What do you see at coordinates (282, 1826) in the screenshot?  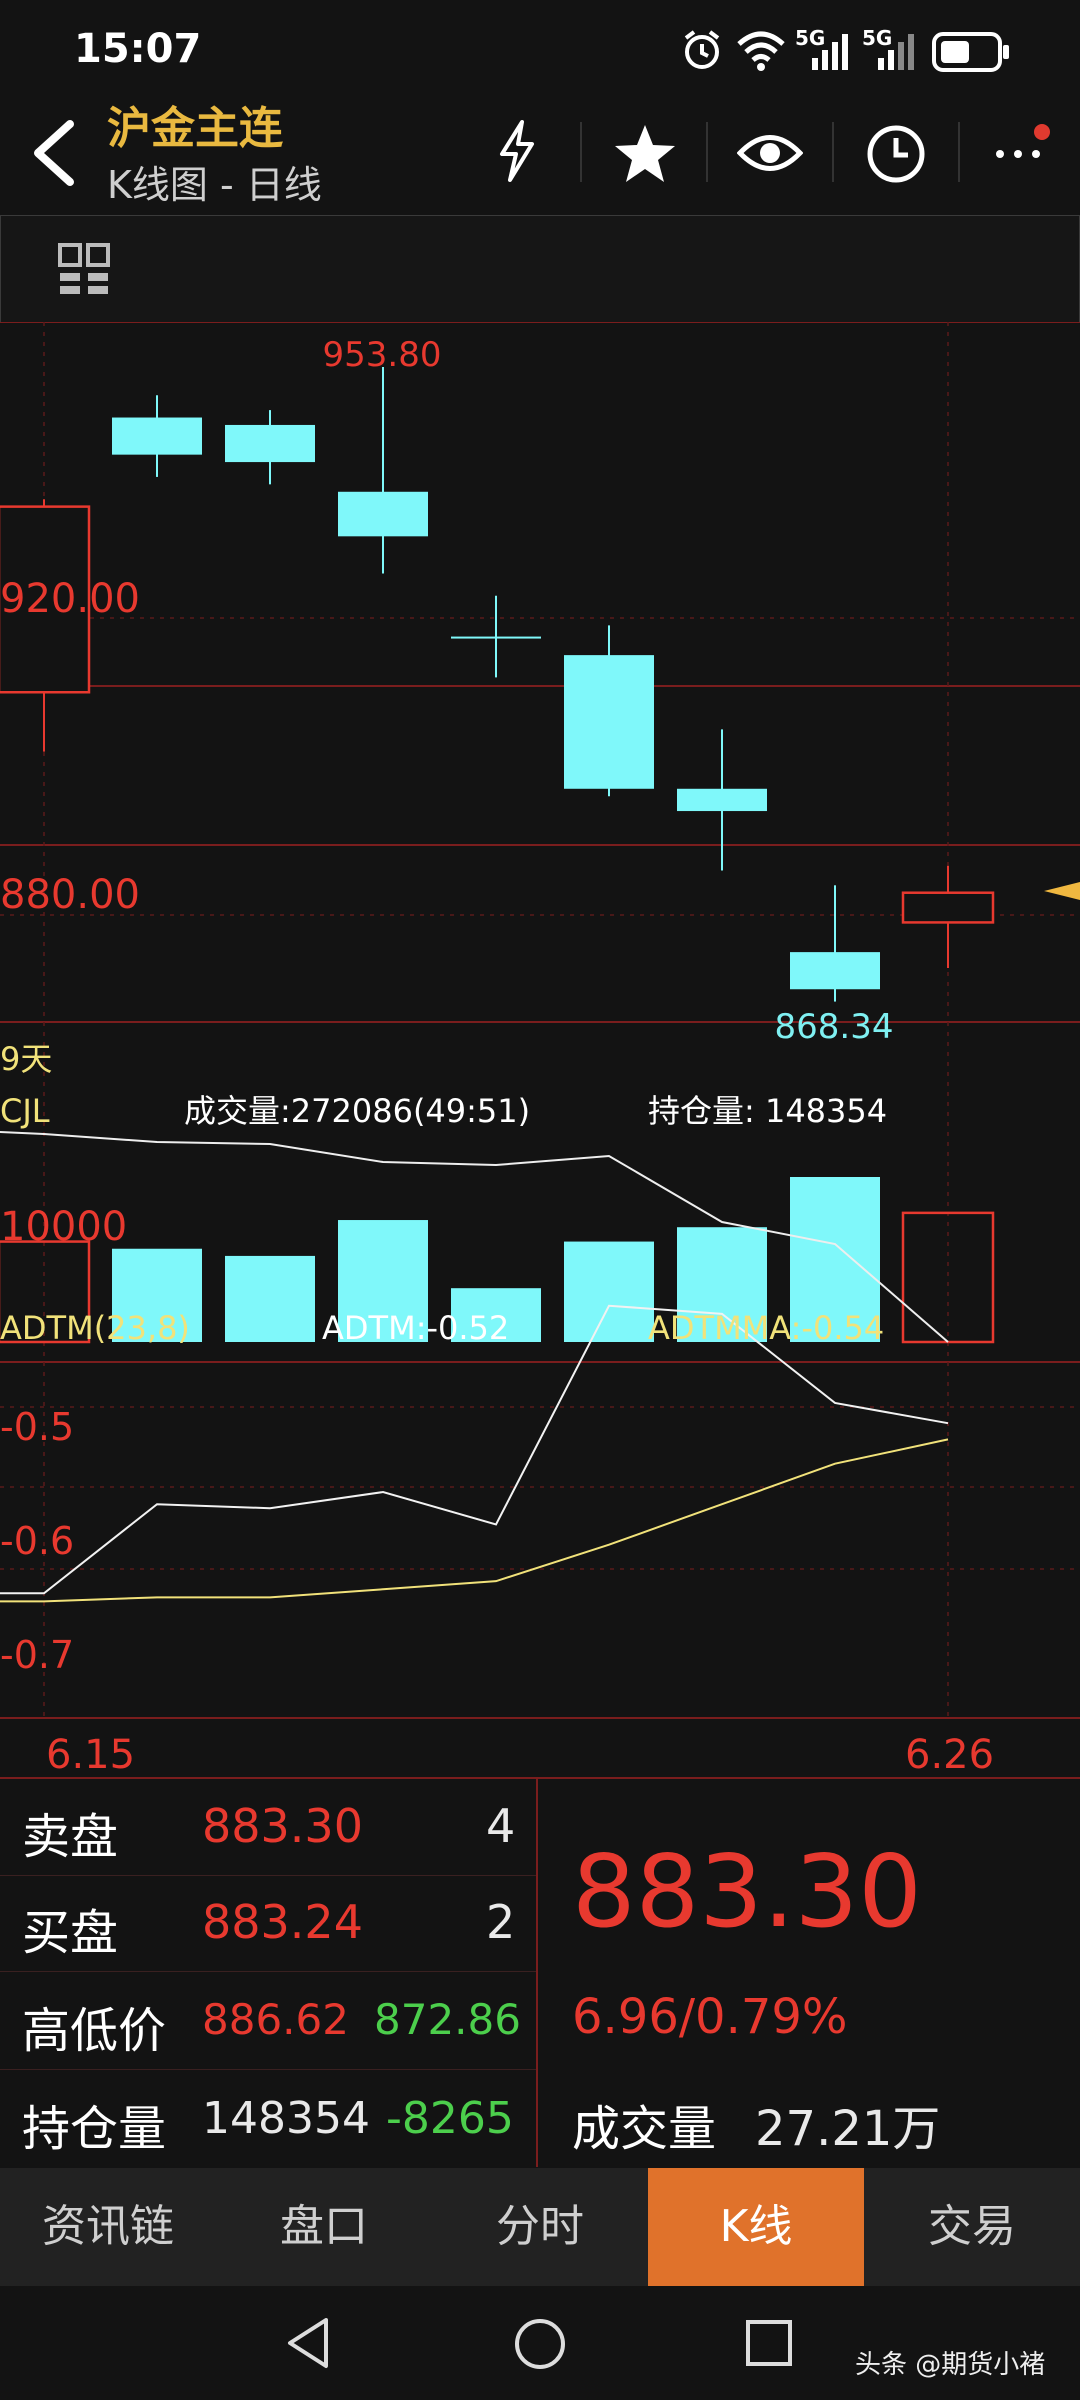 I see `sell-price: 883.30` at bounding box center [282, 1826].